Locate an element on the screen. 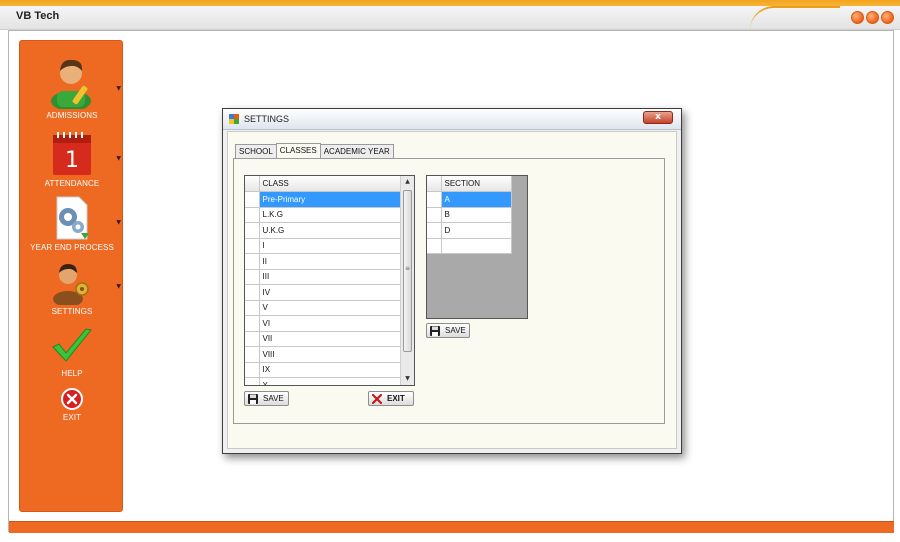 This screenshot has height=542, width=900. class-cell: IV is located at coordinates (330, 292).